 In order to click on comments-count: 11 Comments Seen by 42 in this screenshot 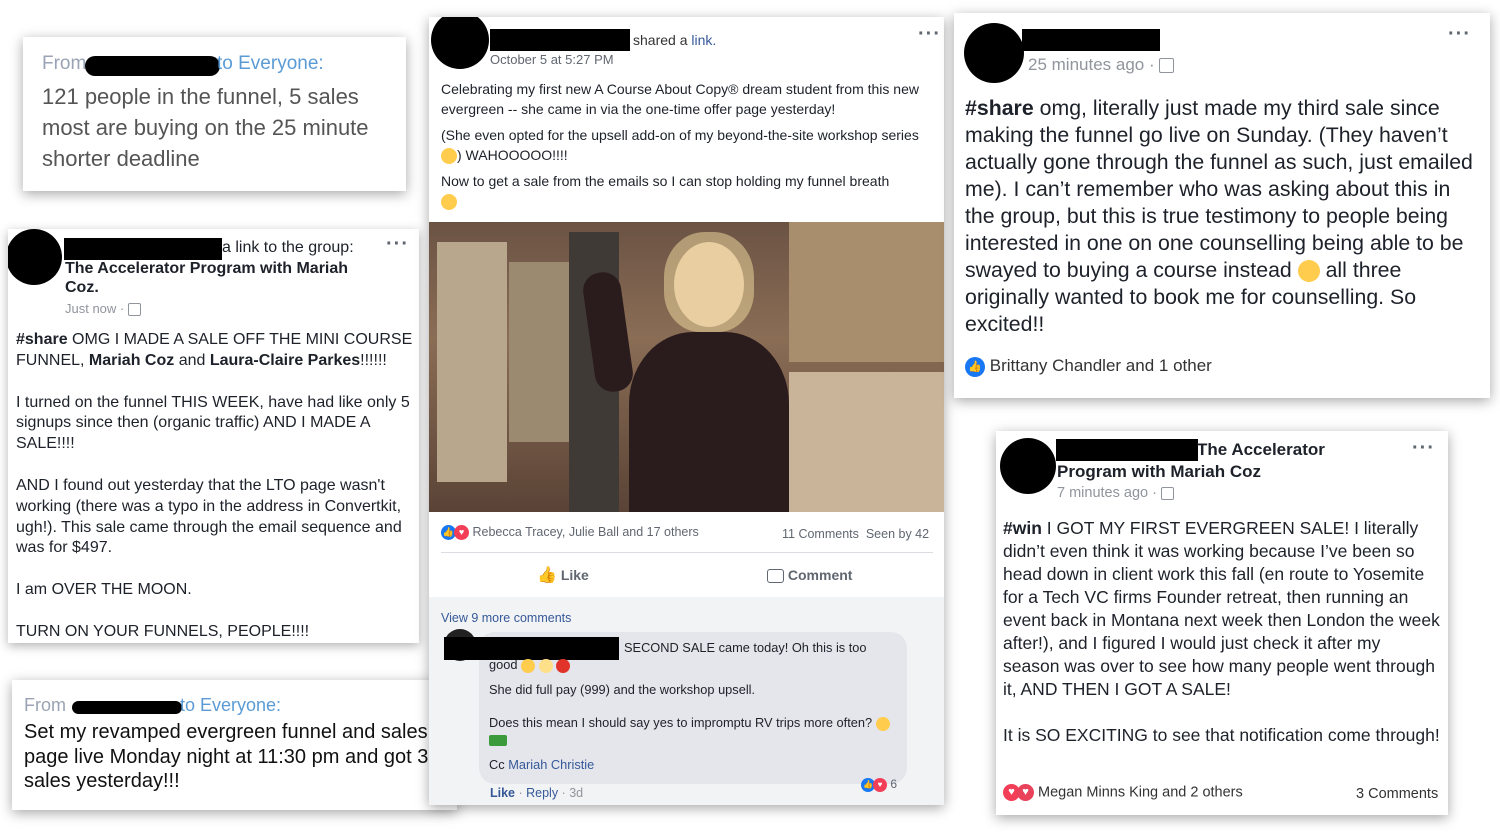, I will do `click(855, 534)`.